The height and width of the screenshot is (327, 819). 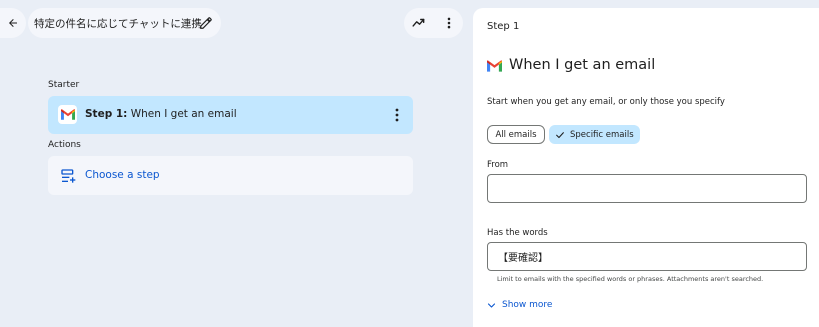 What do you see at coordinates (68, 176) in the screenshot?
I see `add-step-icon` at bounding box center [68, 176].